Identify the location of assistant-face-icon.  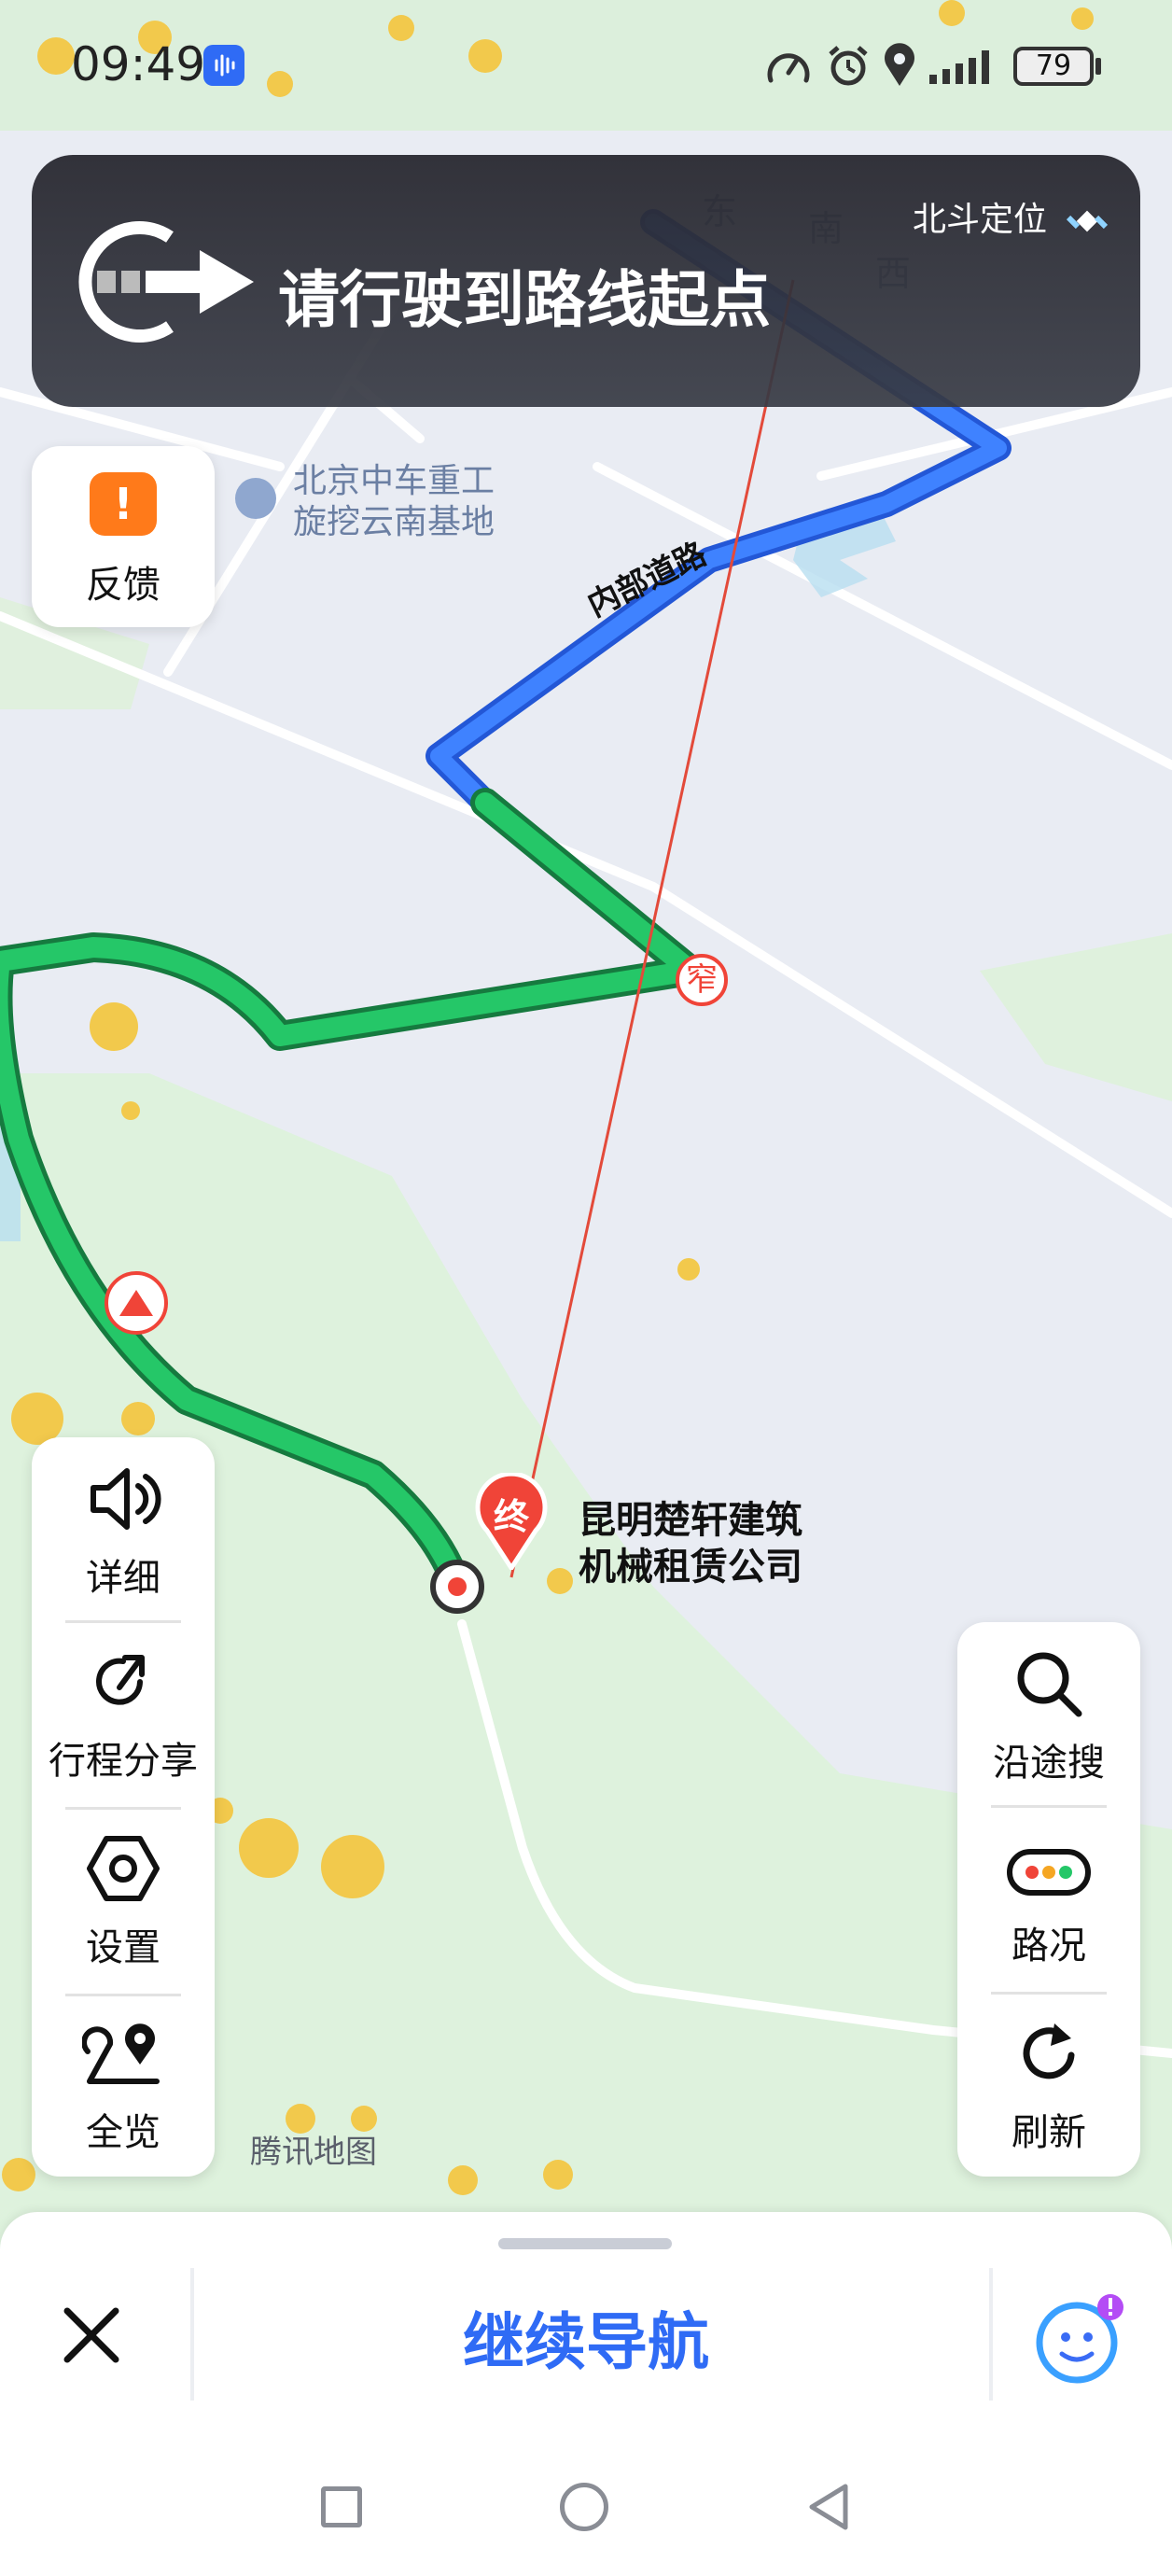
(1079, 2339).